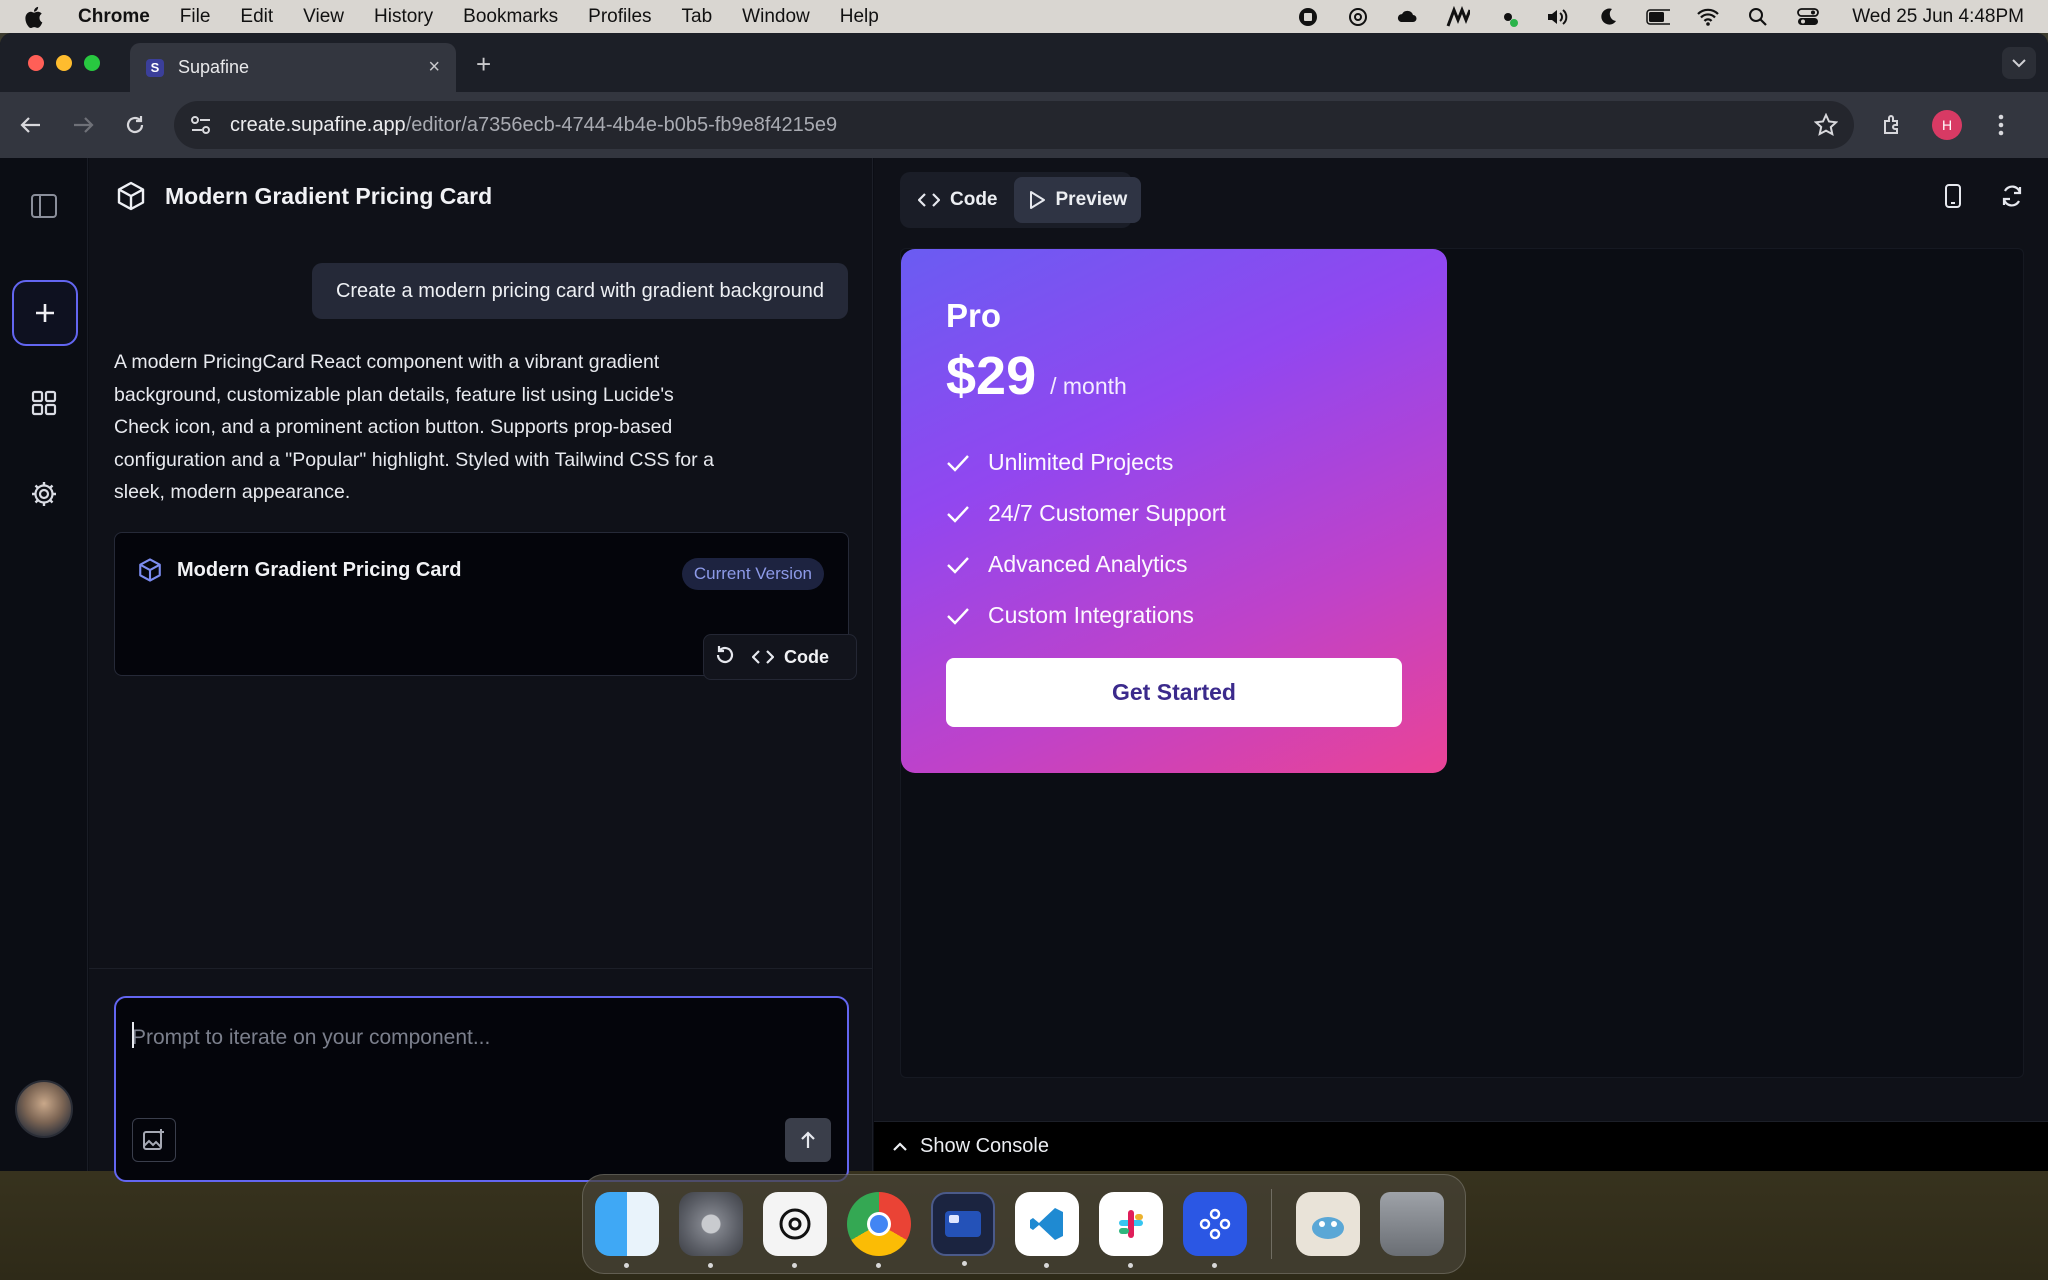 Image resolution: width=2048 pixels, height=1280 pixels. Describe the element at coordinates (958, 200) in the screenshot. I see `tab-code: Code` at that location.